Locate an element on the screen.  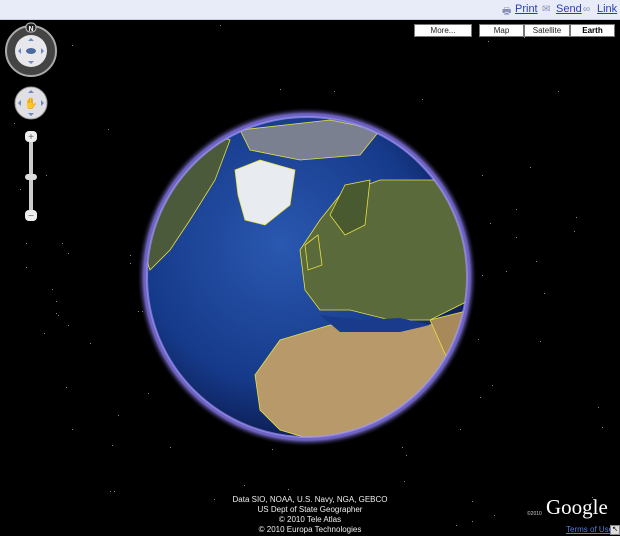
print-link: Print is located at coordinates (526, 9).